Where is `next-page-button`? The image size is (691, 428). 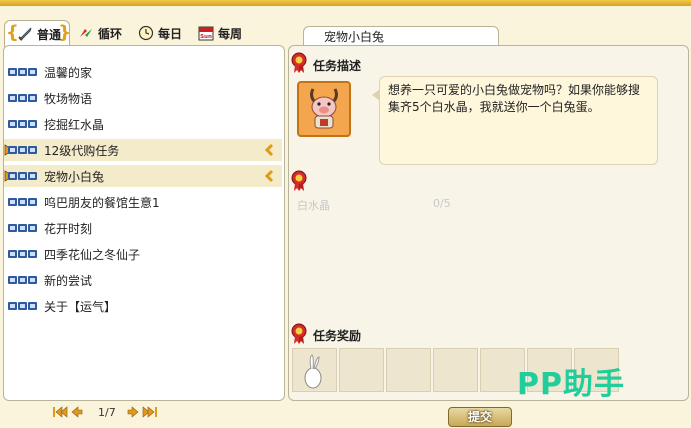
next-page-button is located at coordinates (134, 412).